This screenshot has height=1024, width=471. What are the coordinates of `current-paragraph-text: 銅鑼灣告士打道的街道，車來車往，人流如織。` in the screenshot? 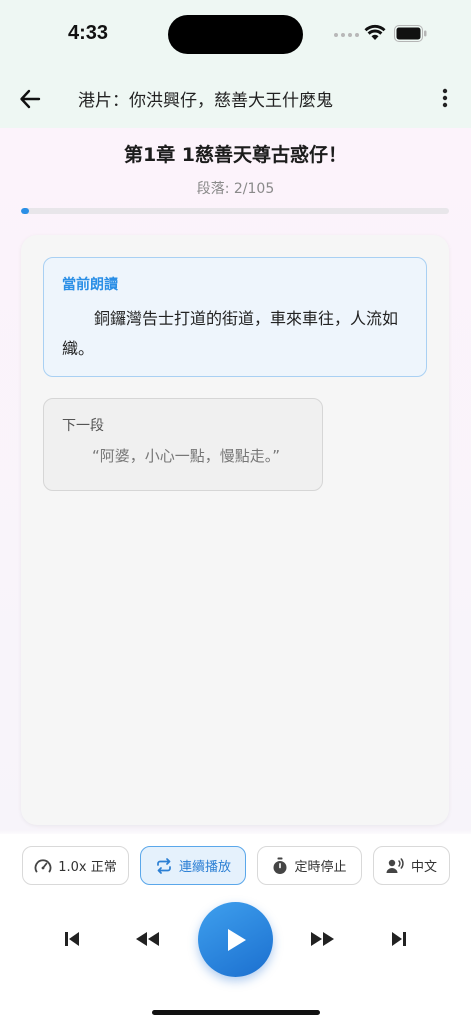 It's located at (230, 333).